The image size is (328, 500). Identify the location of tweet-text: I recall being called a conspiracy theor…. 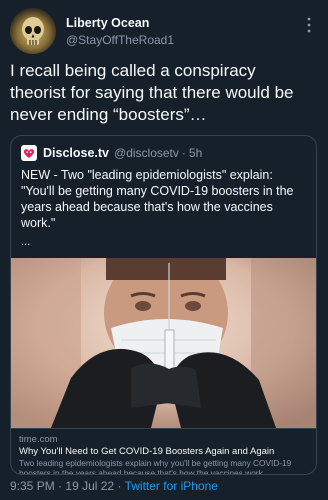
(152, 92).